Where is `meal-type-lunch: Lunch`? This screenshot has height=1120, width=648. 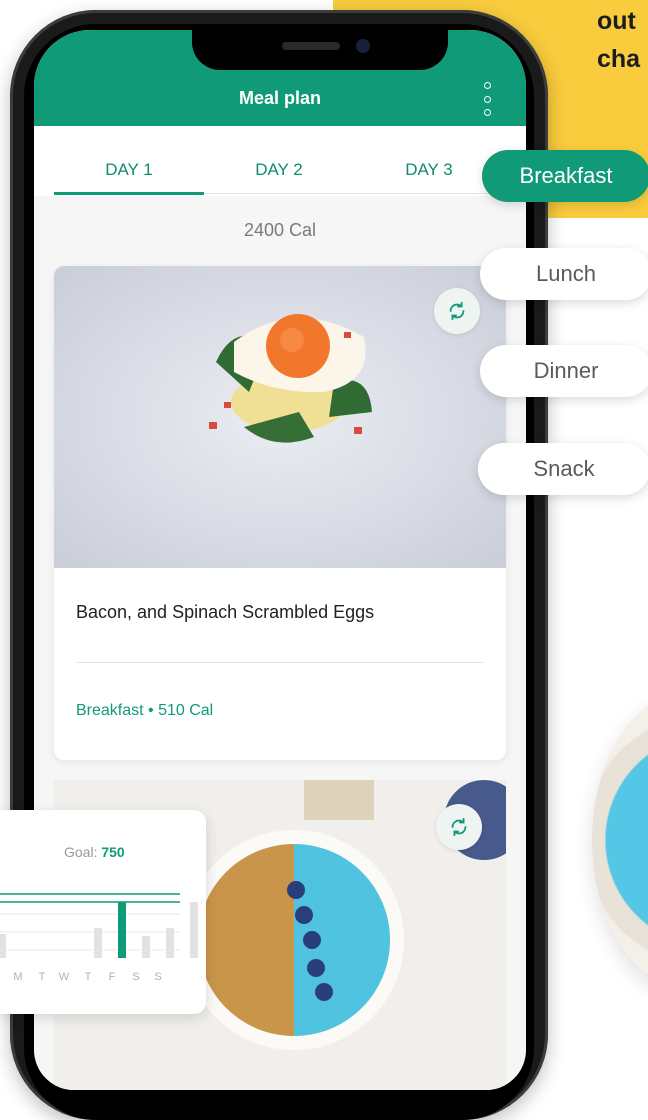 meal-type-lunch: Lunch is located at coordinates (564, 274).